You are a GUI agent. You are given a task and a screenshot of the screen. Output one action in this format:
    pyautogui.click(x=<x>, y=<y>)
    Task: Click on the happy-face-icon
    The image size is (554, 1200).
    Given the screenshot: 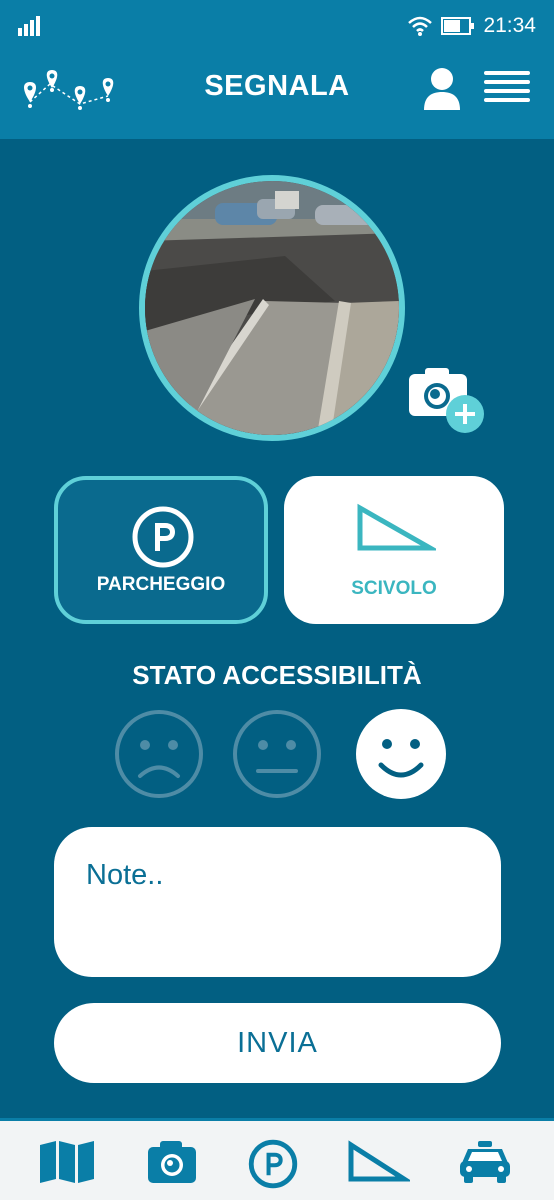 What is the action you would take?
    pyautogui.click(x=401, y=754)
    